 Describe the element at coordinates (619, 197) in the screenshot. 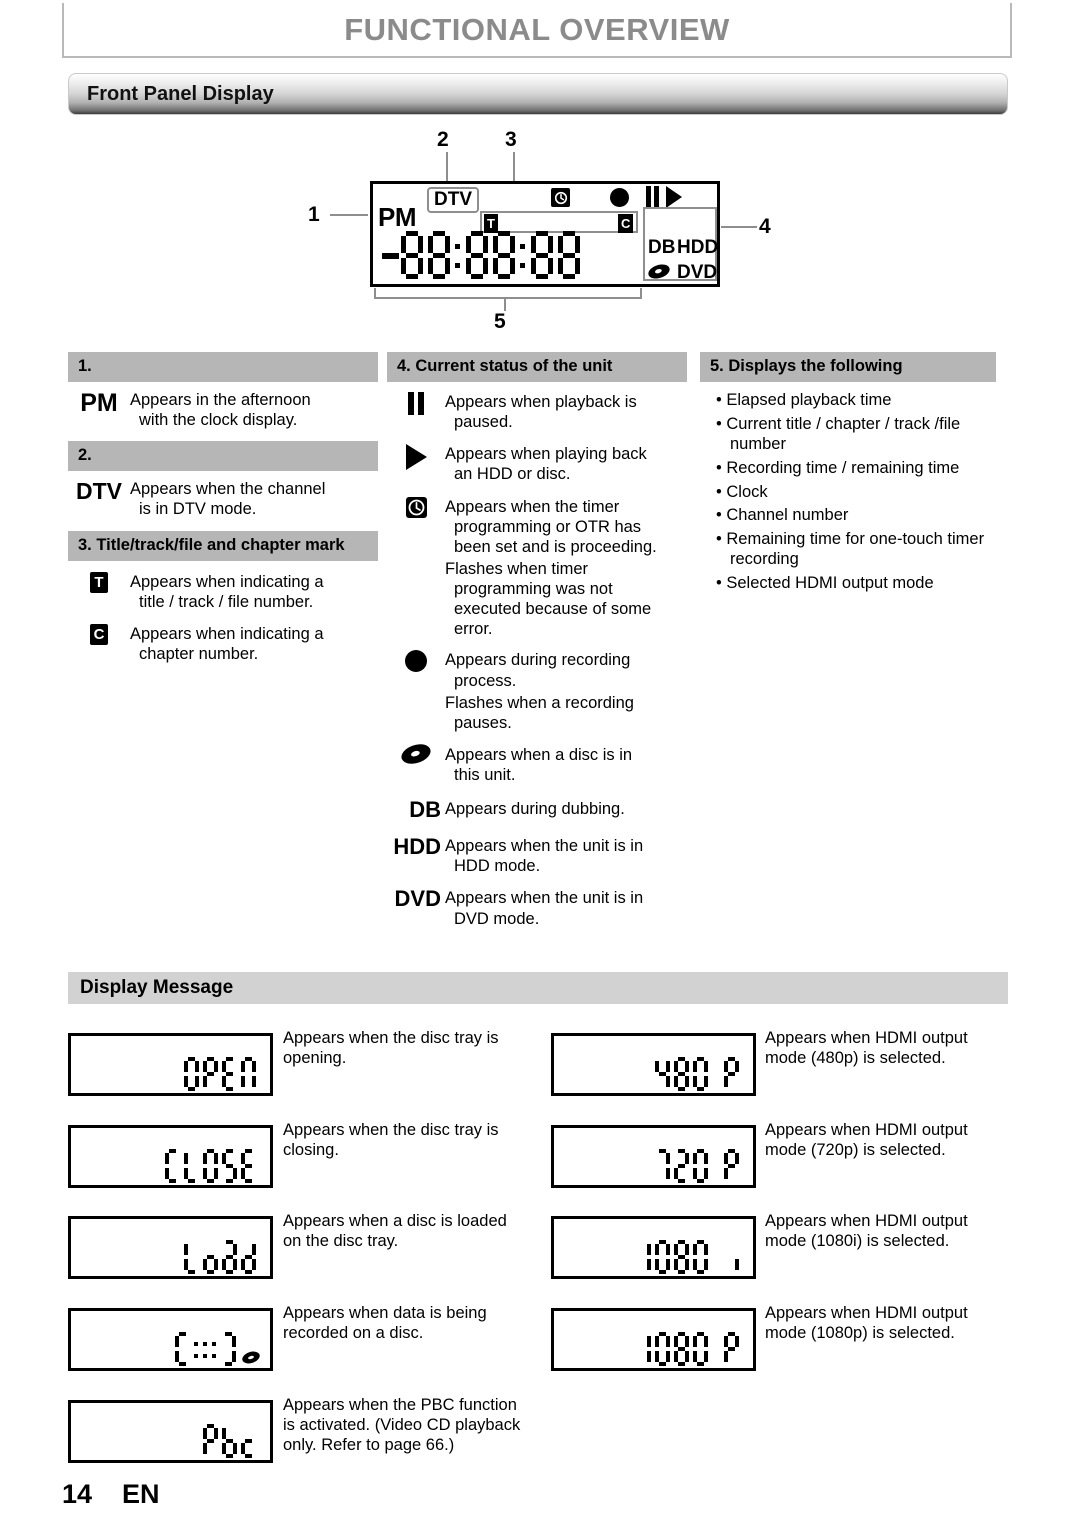

I see `record-icon` at that location.